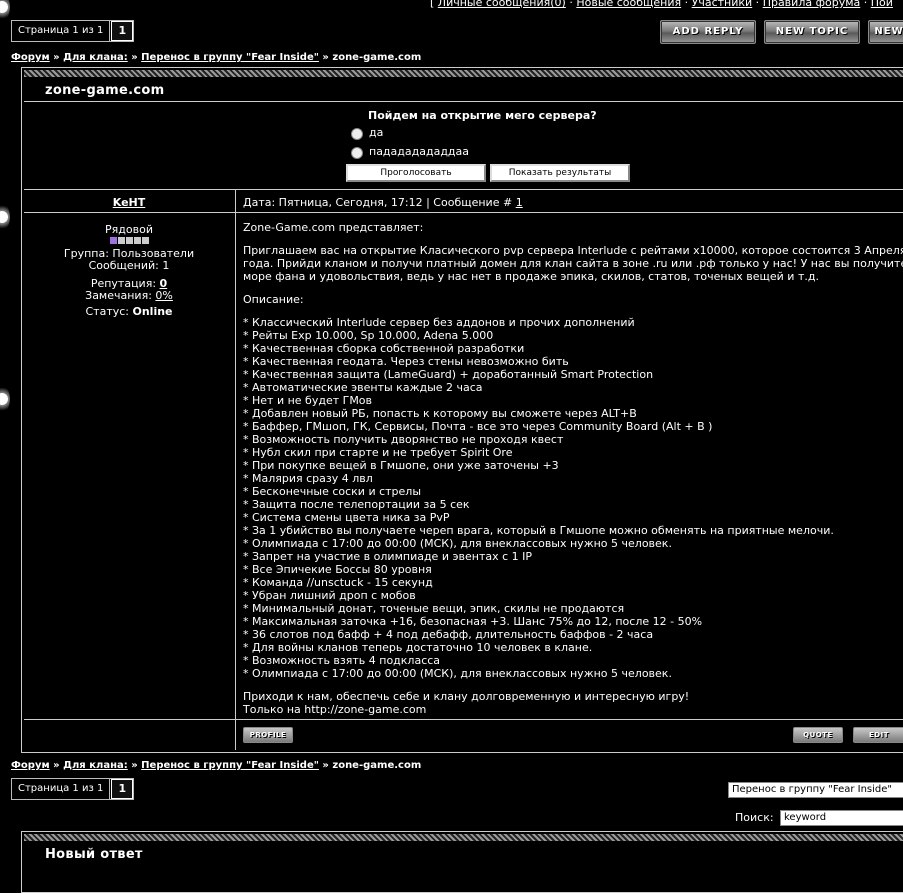 The width and height of the screenshot is (903, 893). I want to click on post-line: * Малярия сразу 4 лвл, so click(308, 478).